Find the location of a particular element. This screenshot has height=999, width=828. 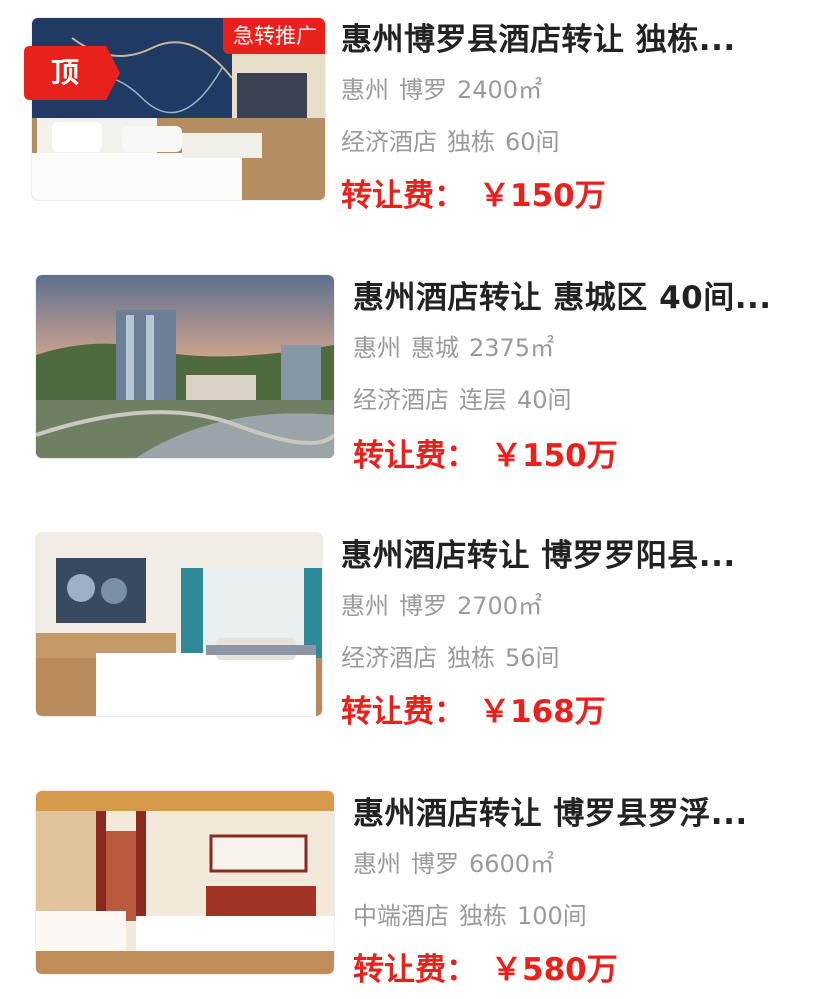

listing-hotel-info: 经济酒店 独栋 56间 is located at coordinates (455, 655).